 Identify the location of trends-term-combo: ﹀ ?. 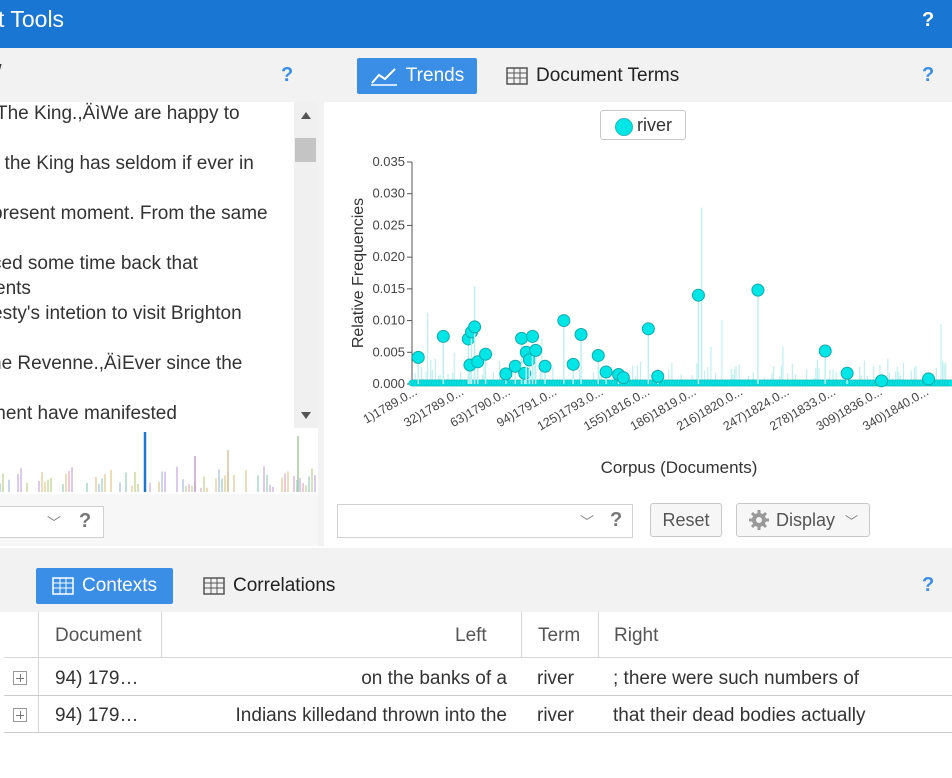
(485, 521).